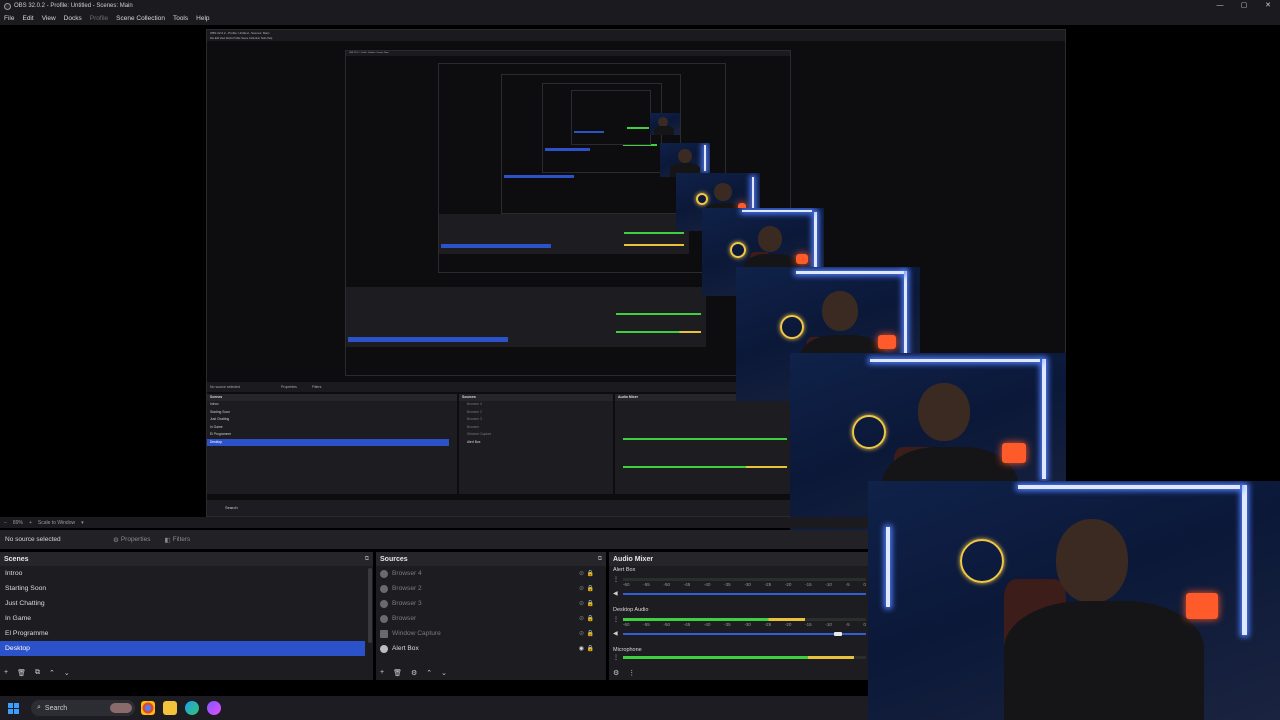 This screenshot has width=1280, height=720. What do you see at coordinates (646, 624) in the screenshot?
I see `meter-tick-label: -55` at bounding box center [646, 624].